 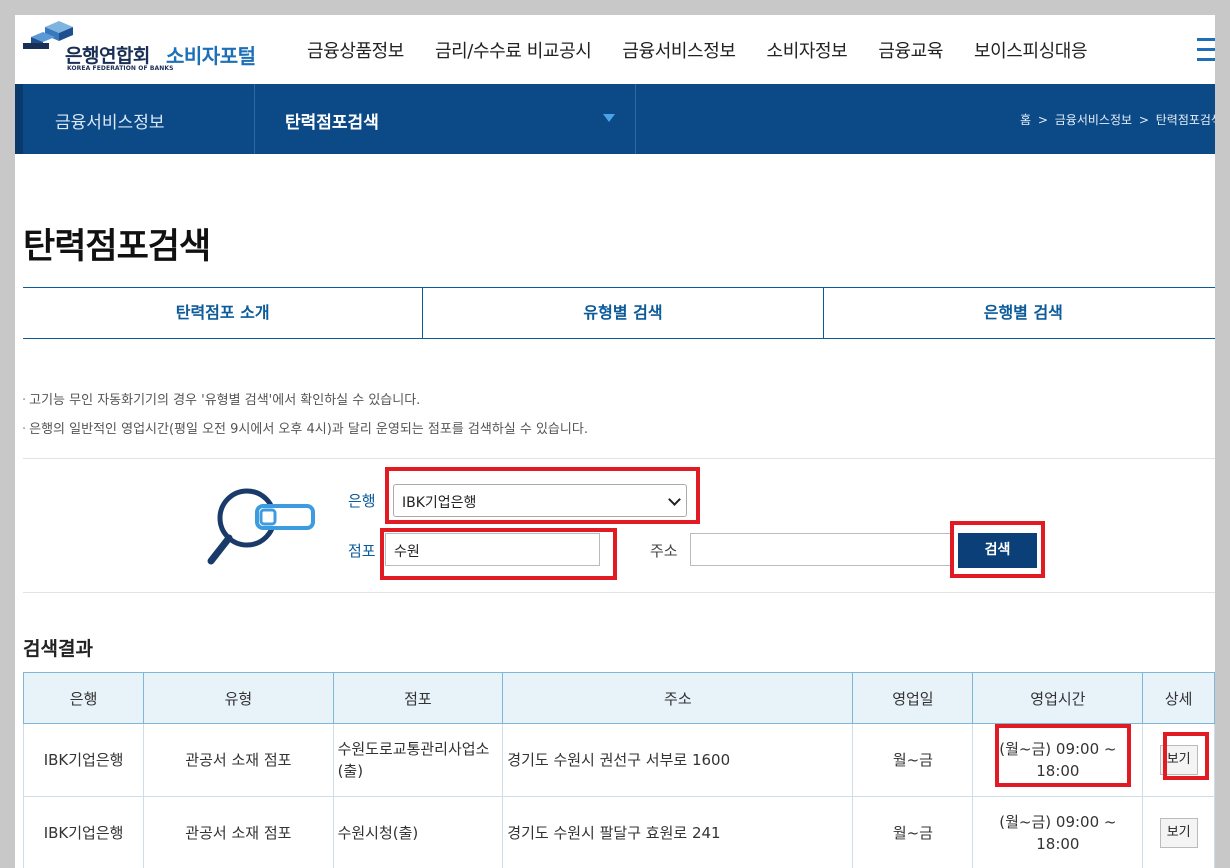 What do you see at coordinates (1058, 698) in the screenshot?
I see `col-header-hours: 영업시간` at bounding box center [1058, 698].